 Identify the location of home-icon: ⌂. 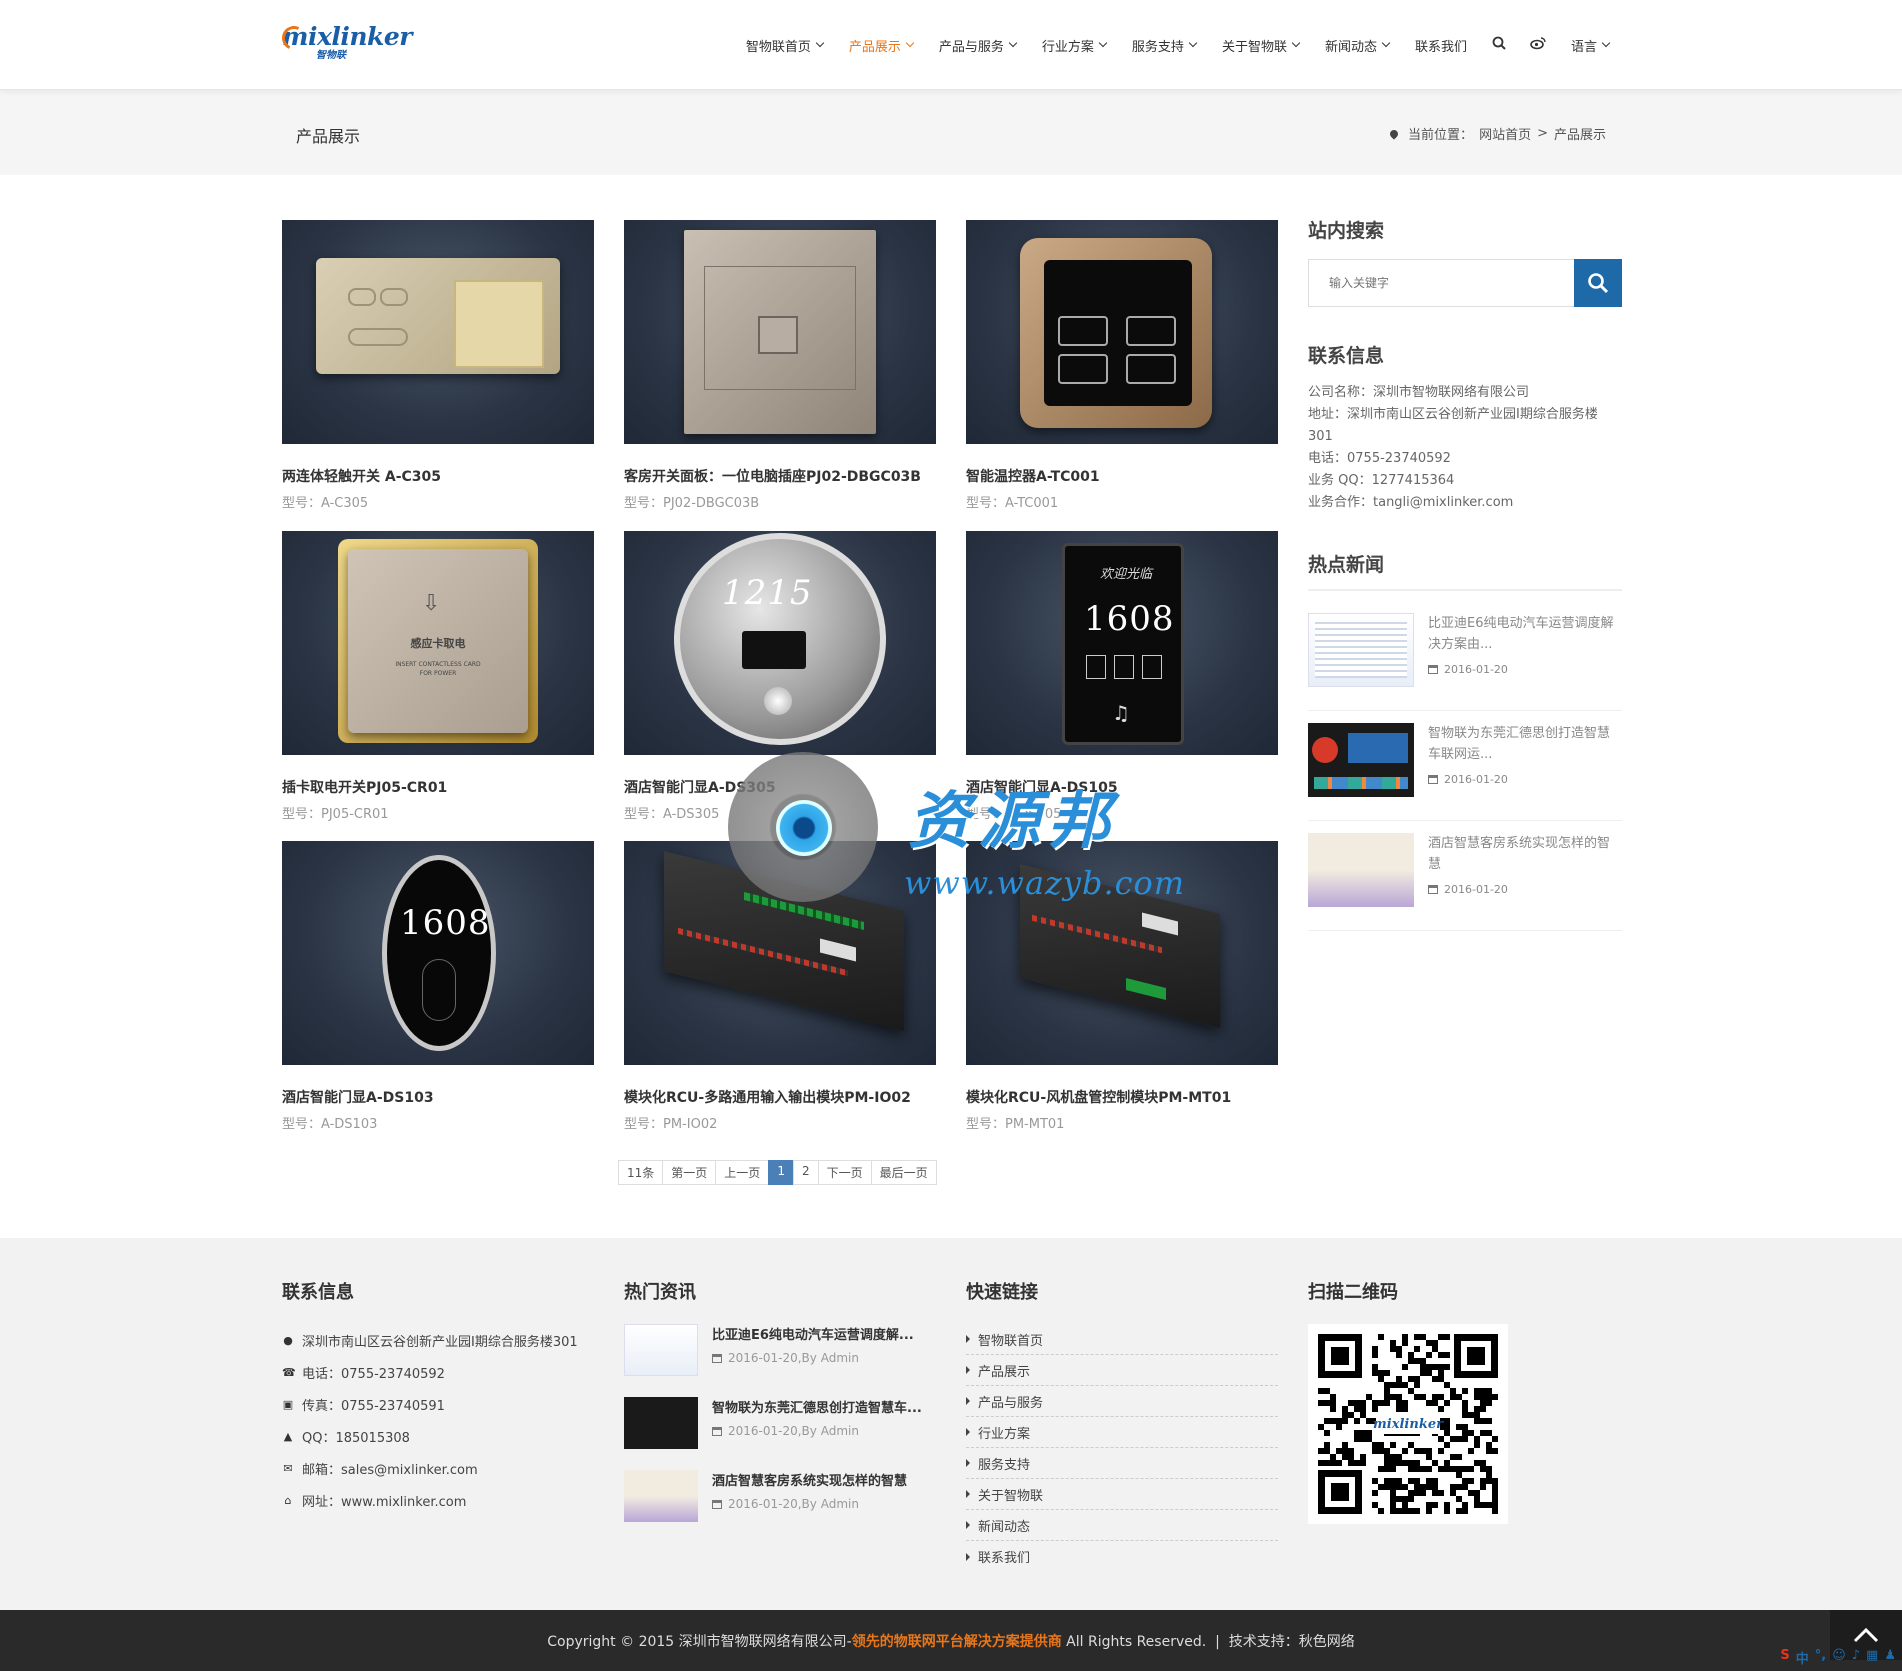
(288, 1500).